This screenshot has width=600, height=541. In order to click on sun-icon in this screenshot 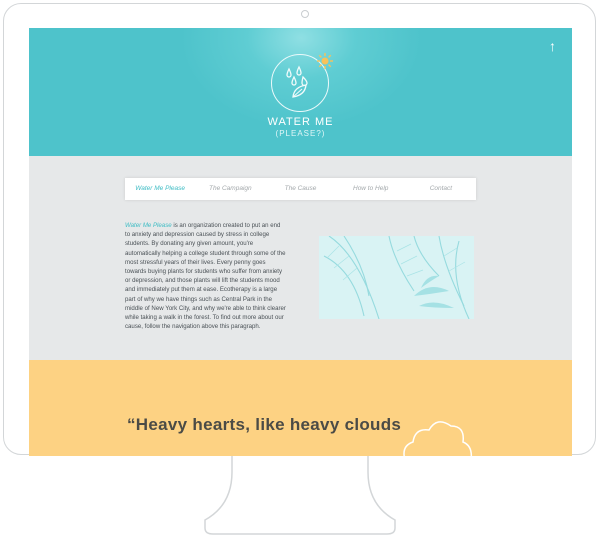, I will do `click(325, 61)`.